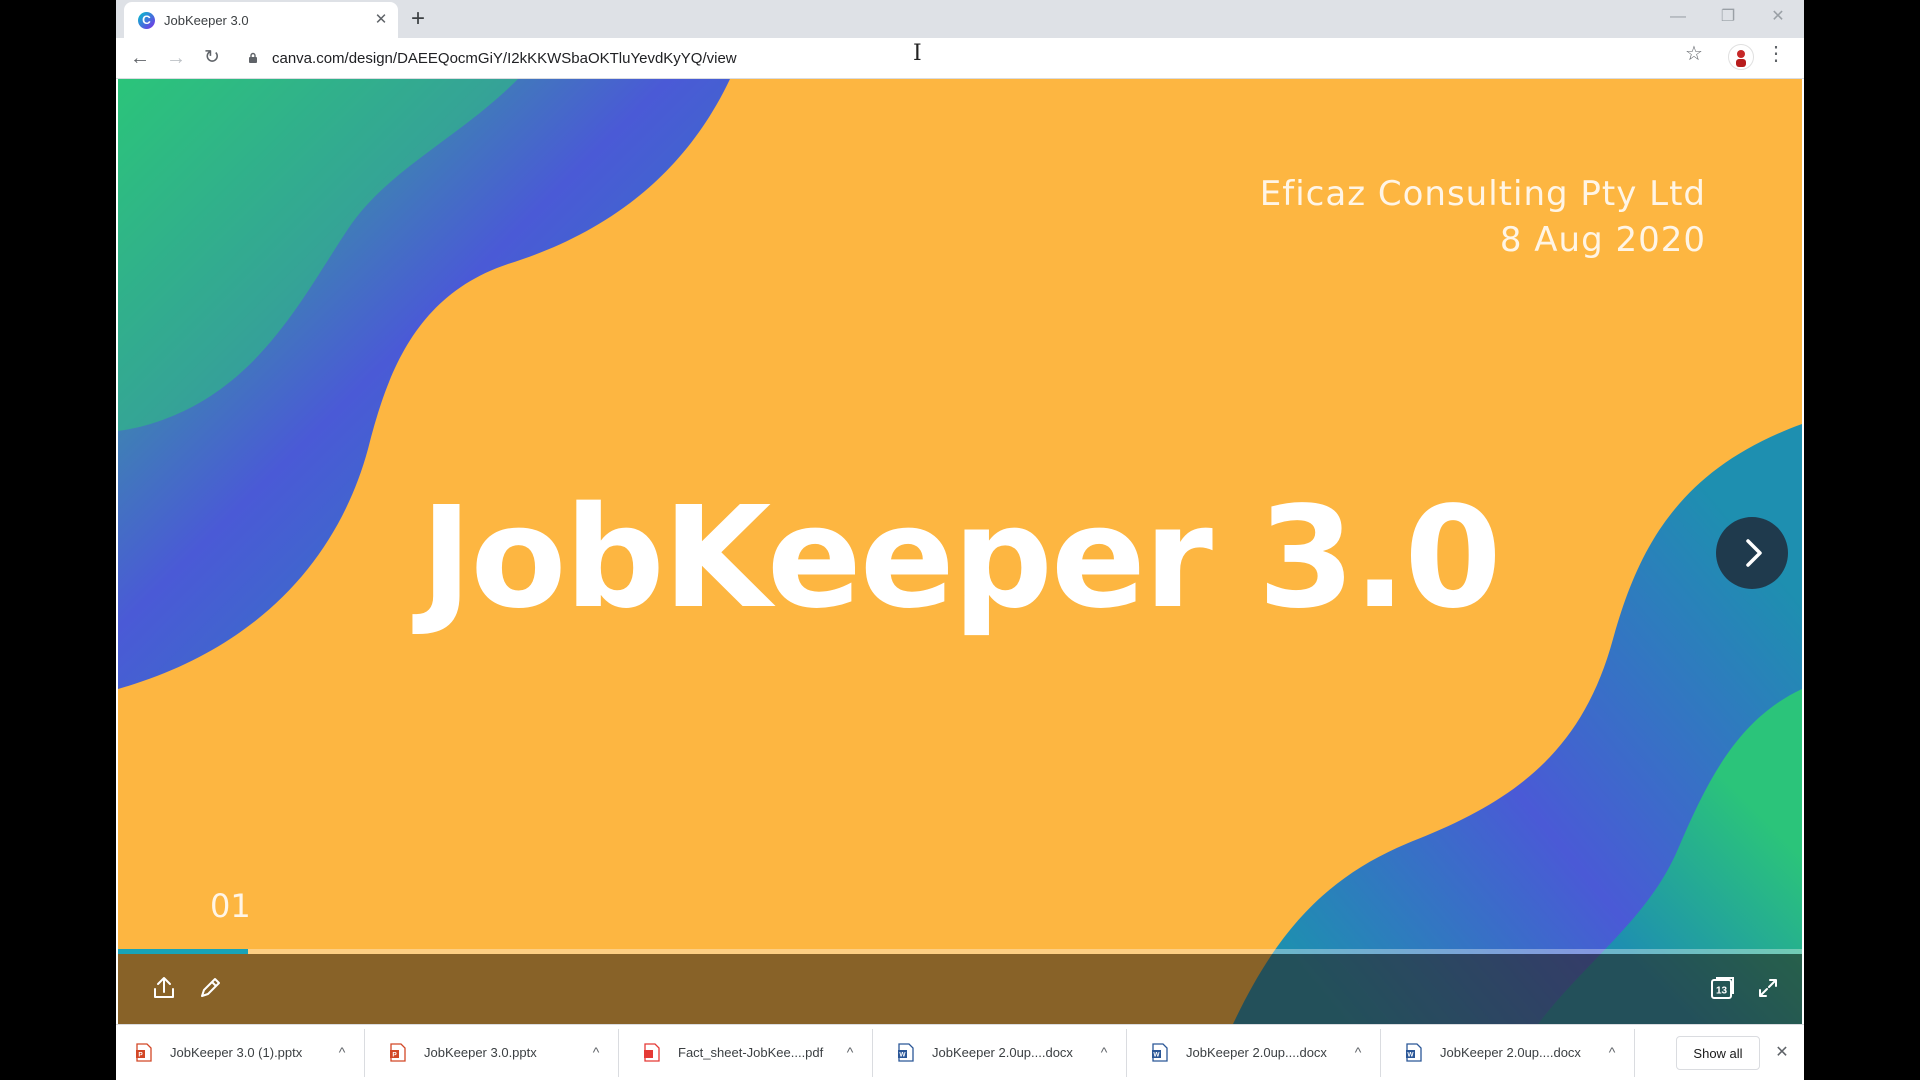 The image size is (1920, 1080). I want to click on chevron-right-icon, so click(1754, 553).